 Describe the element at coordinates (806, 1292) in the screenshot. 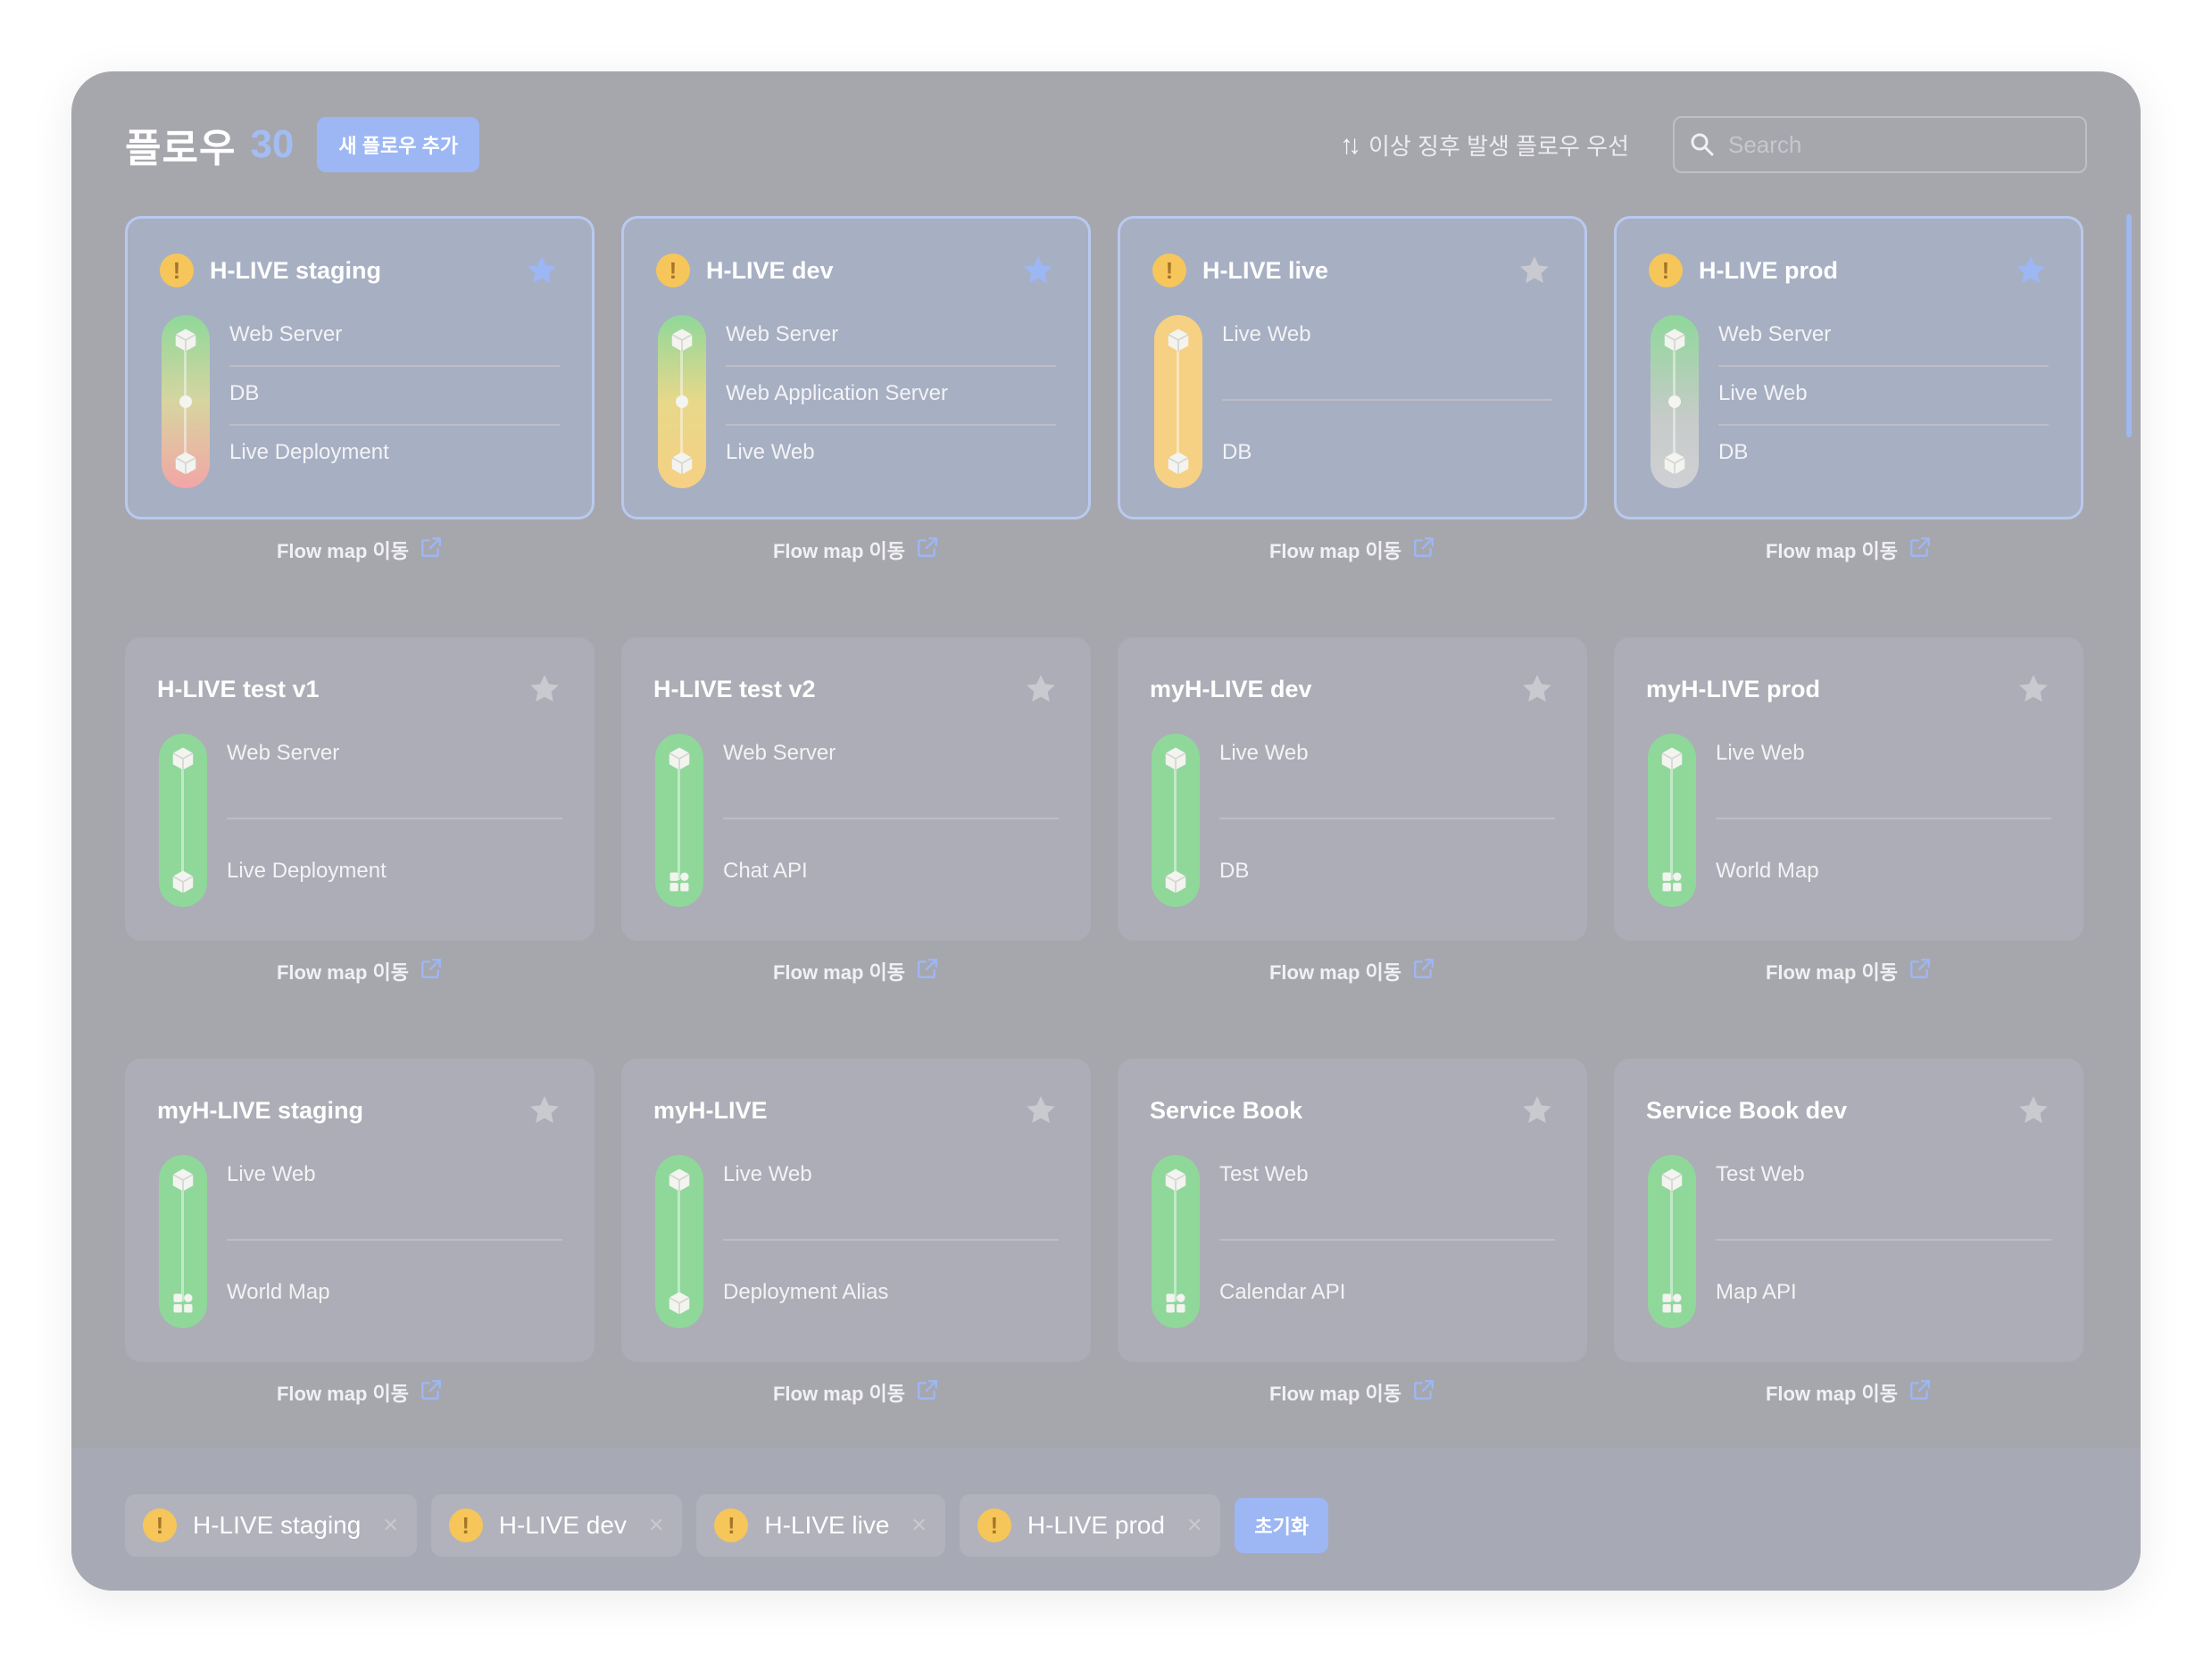

I see `flow-item-label: Deployment Alias` at that location.